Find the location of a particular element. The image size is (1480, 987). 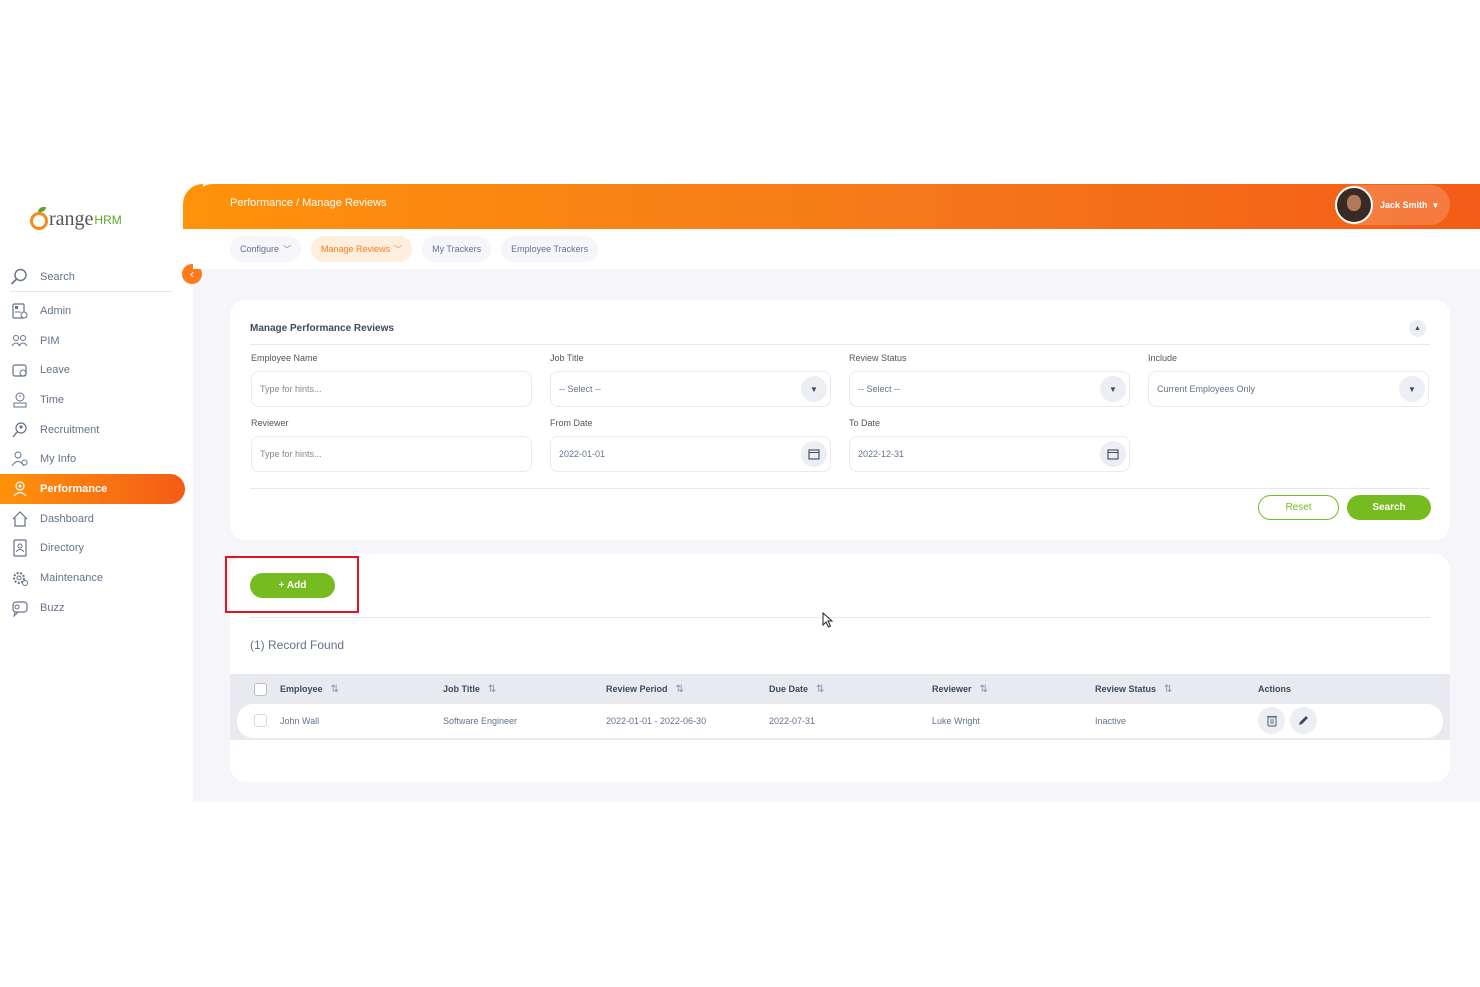

col-reviewer: Reviewer ⇅ is located at coordinates (960, 689).